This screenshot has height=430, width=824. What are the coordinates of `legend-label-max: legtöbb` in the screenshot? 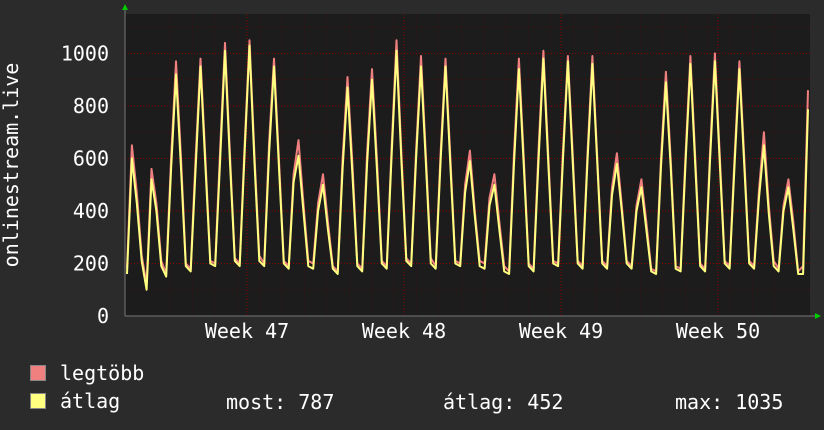 It's located at (102, 373).